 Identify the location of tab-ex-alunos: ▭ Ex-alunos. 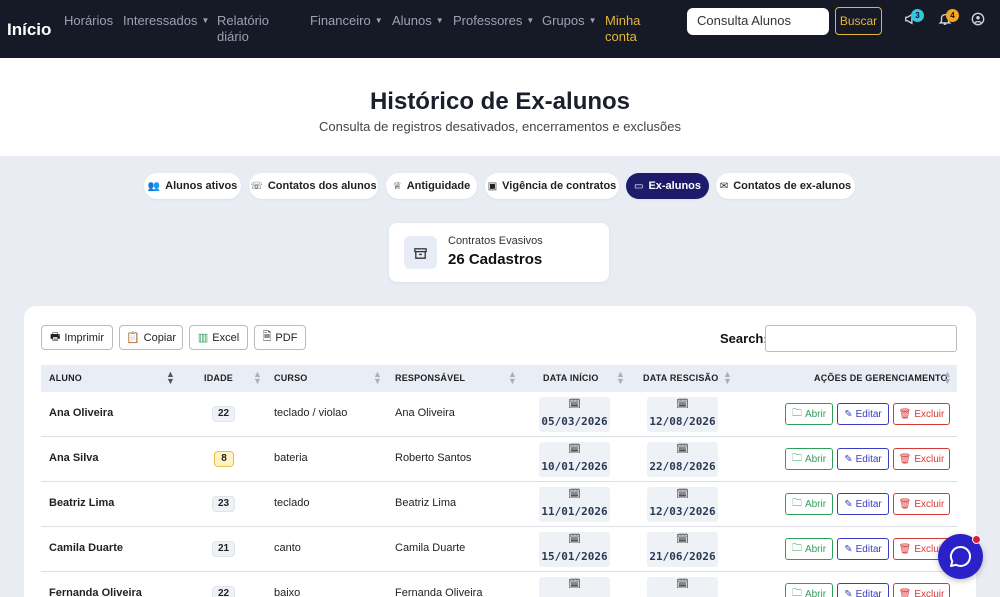
(667, 186).